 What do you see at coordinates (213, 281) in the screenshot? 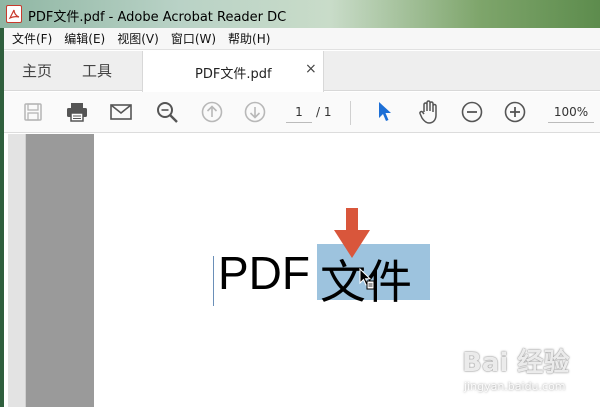
I see `text-caret` at bounding box center [213, 281].